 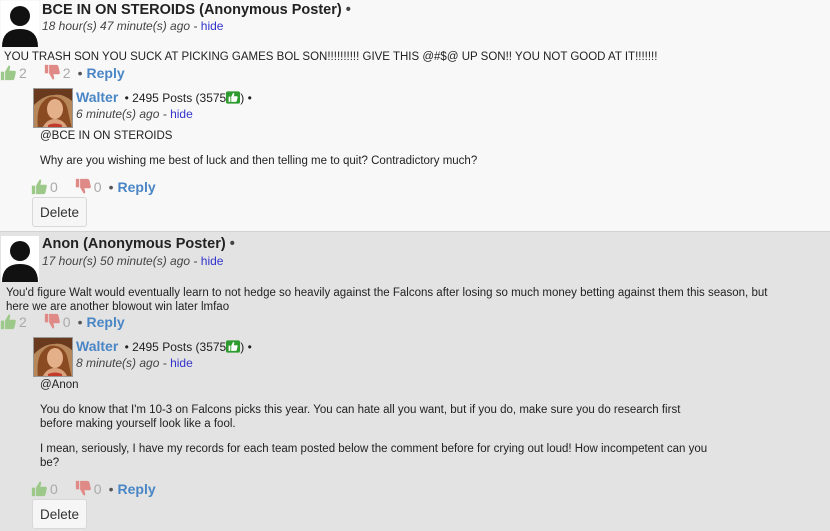 What do you see at coordinates (50, 463) in the screenshot?
I see `reply-line: be?` at bounding box center [50, 463].